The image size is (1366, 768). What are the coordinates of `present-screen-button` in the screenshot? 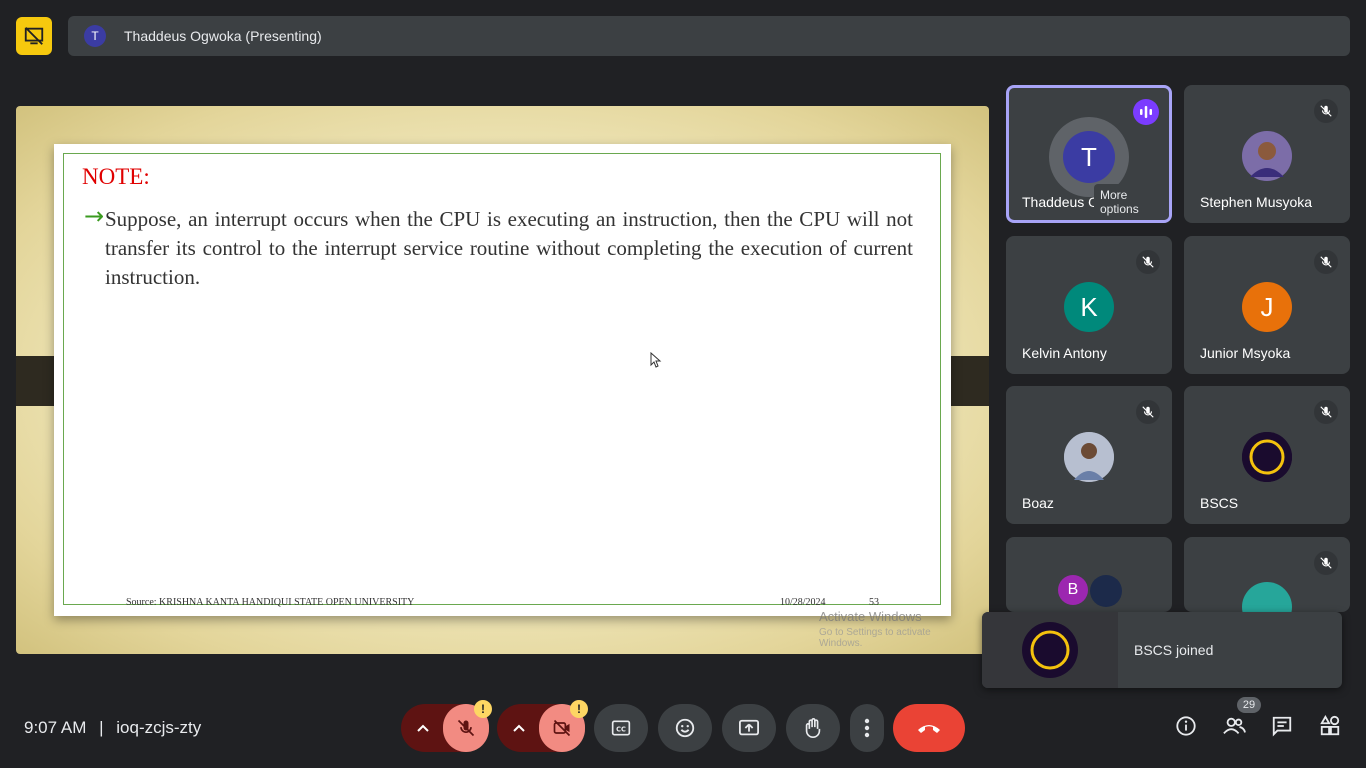 It's located at (749, 728).